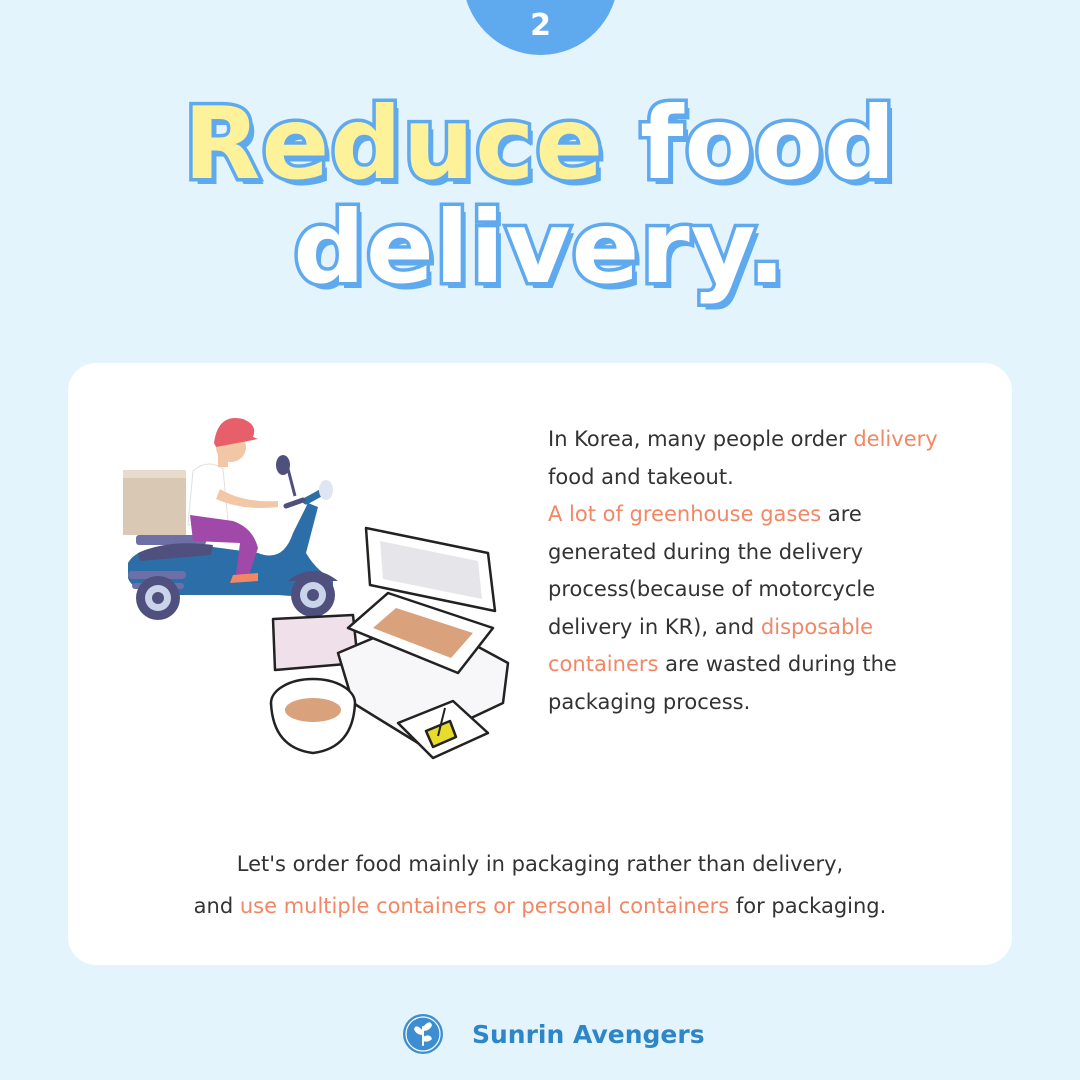 The image size is (1080, 1080). Describe the element at coordinates (701, 439) in the screenshot. I see `para-text: In Korea, many people order` at that location.